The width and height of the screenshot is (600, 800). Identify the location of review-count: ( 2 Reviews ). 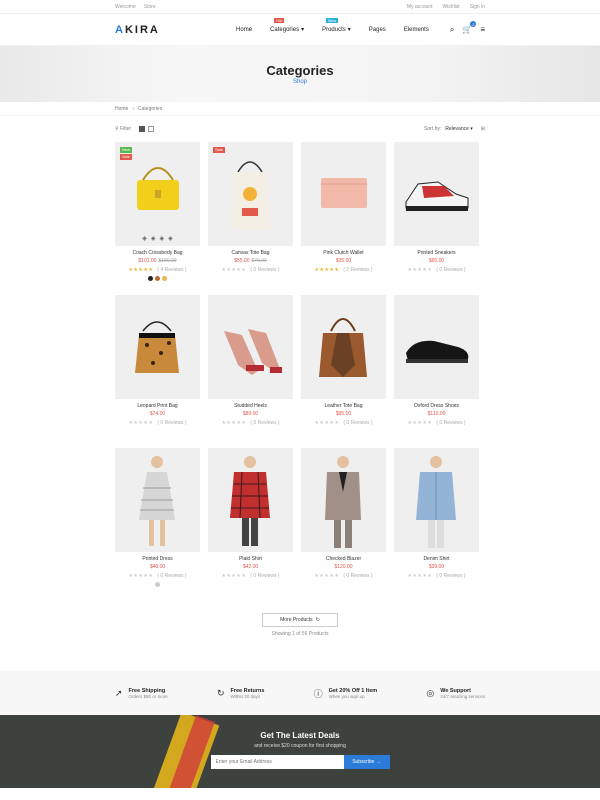
(357, 270).